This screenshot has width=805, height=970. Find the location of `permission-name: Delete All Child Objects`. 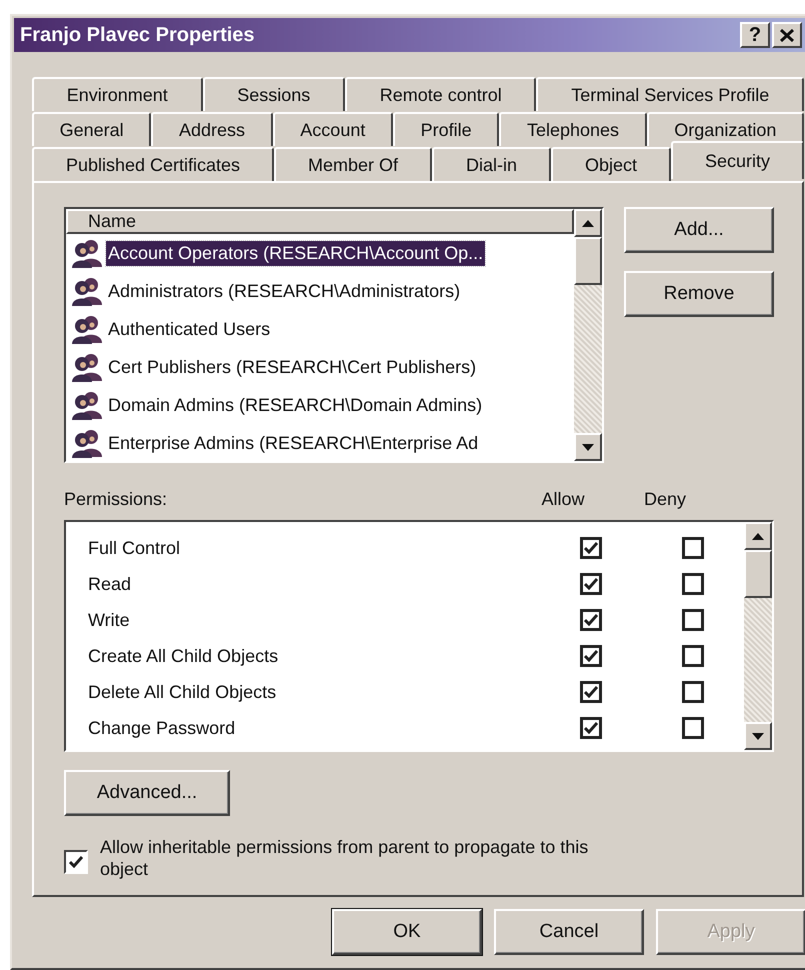

permission-name: Delete All Child Objects is located at coordinates (182, 692).